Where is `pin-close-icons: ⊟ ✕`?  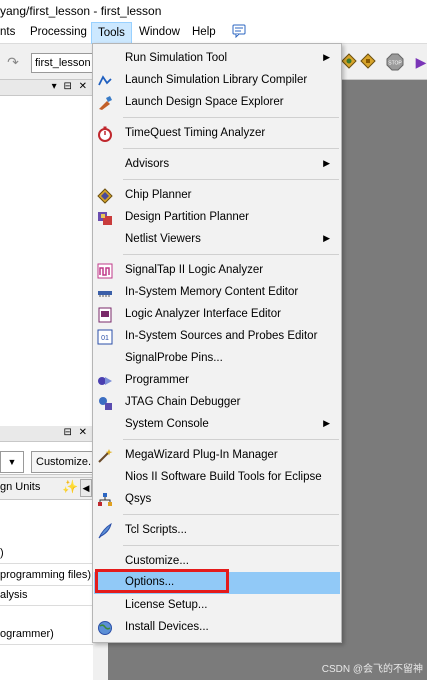 pin-close-icons: ⊟ ✕ is located at coordinates (76, 432).